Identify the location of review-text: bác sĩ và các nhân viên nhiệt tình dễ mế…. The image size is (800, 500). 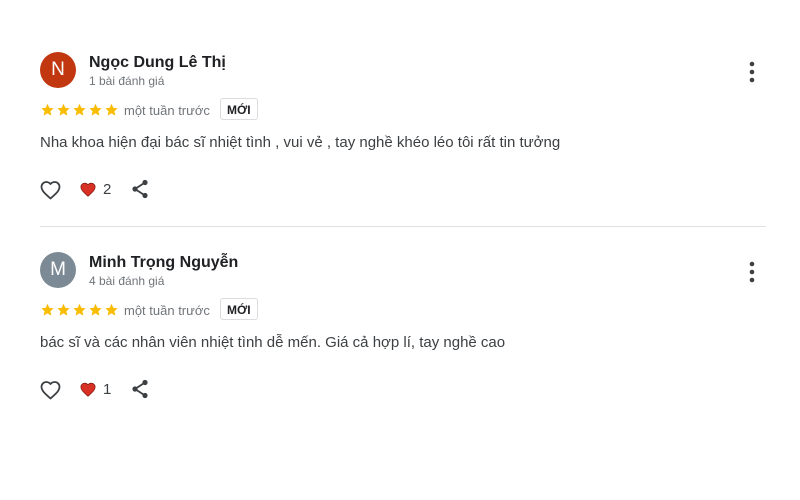
(273, 342).